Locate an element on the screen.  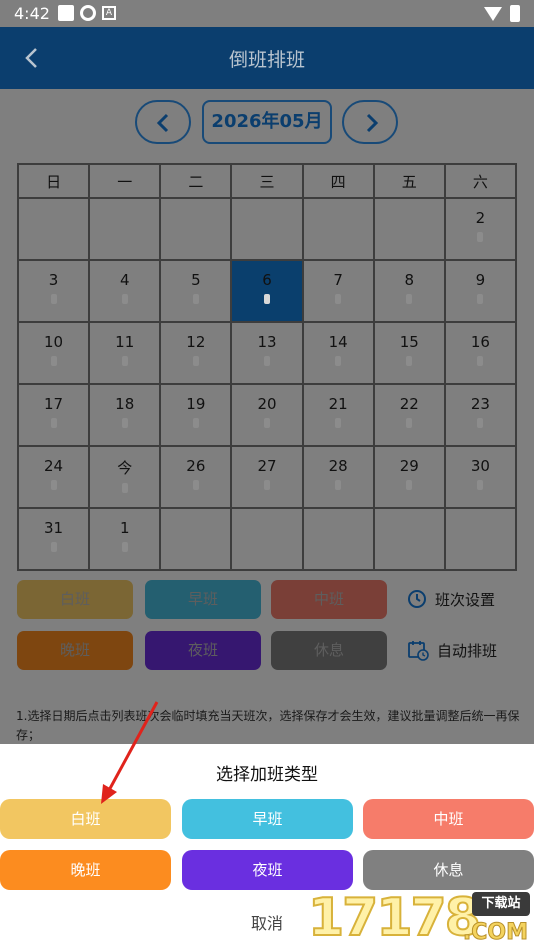
month-navigator: 2026年05月 is located at coordinates (267, 123).